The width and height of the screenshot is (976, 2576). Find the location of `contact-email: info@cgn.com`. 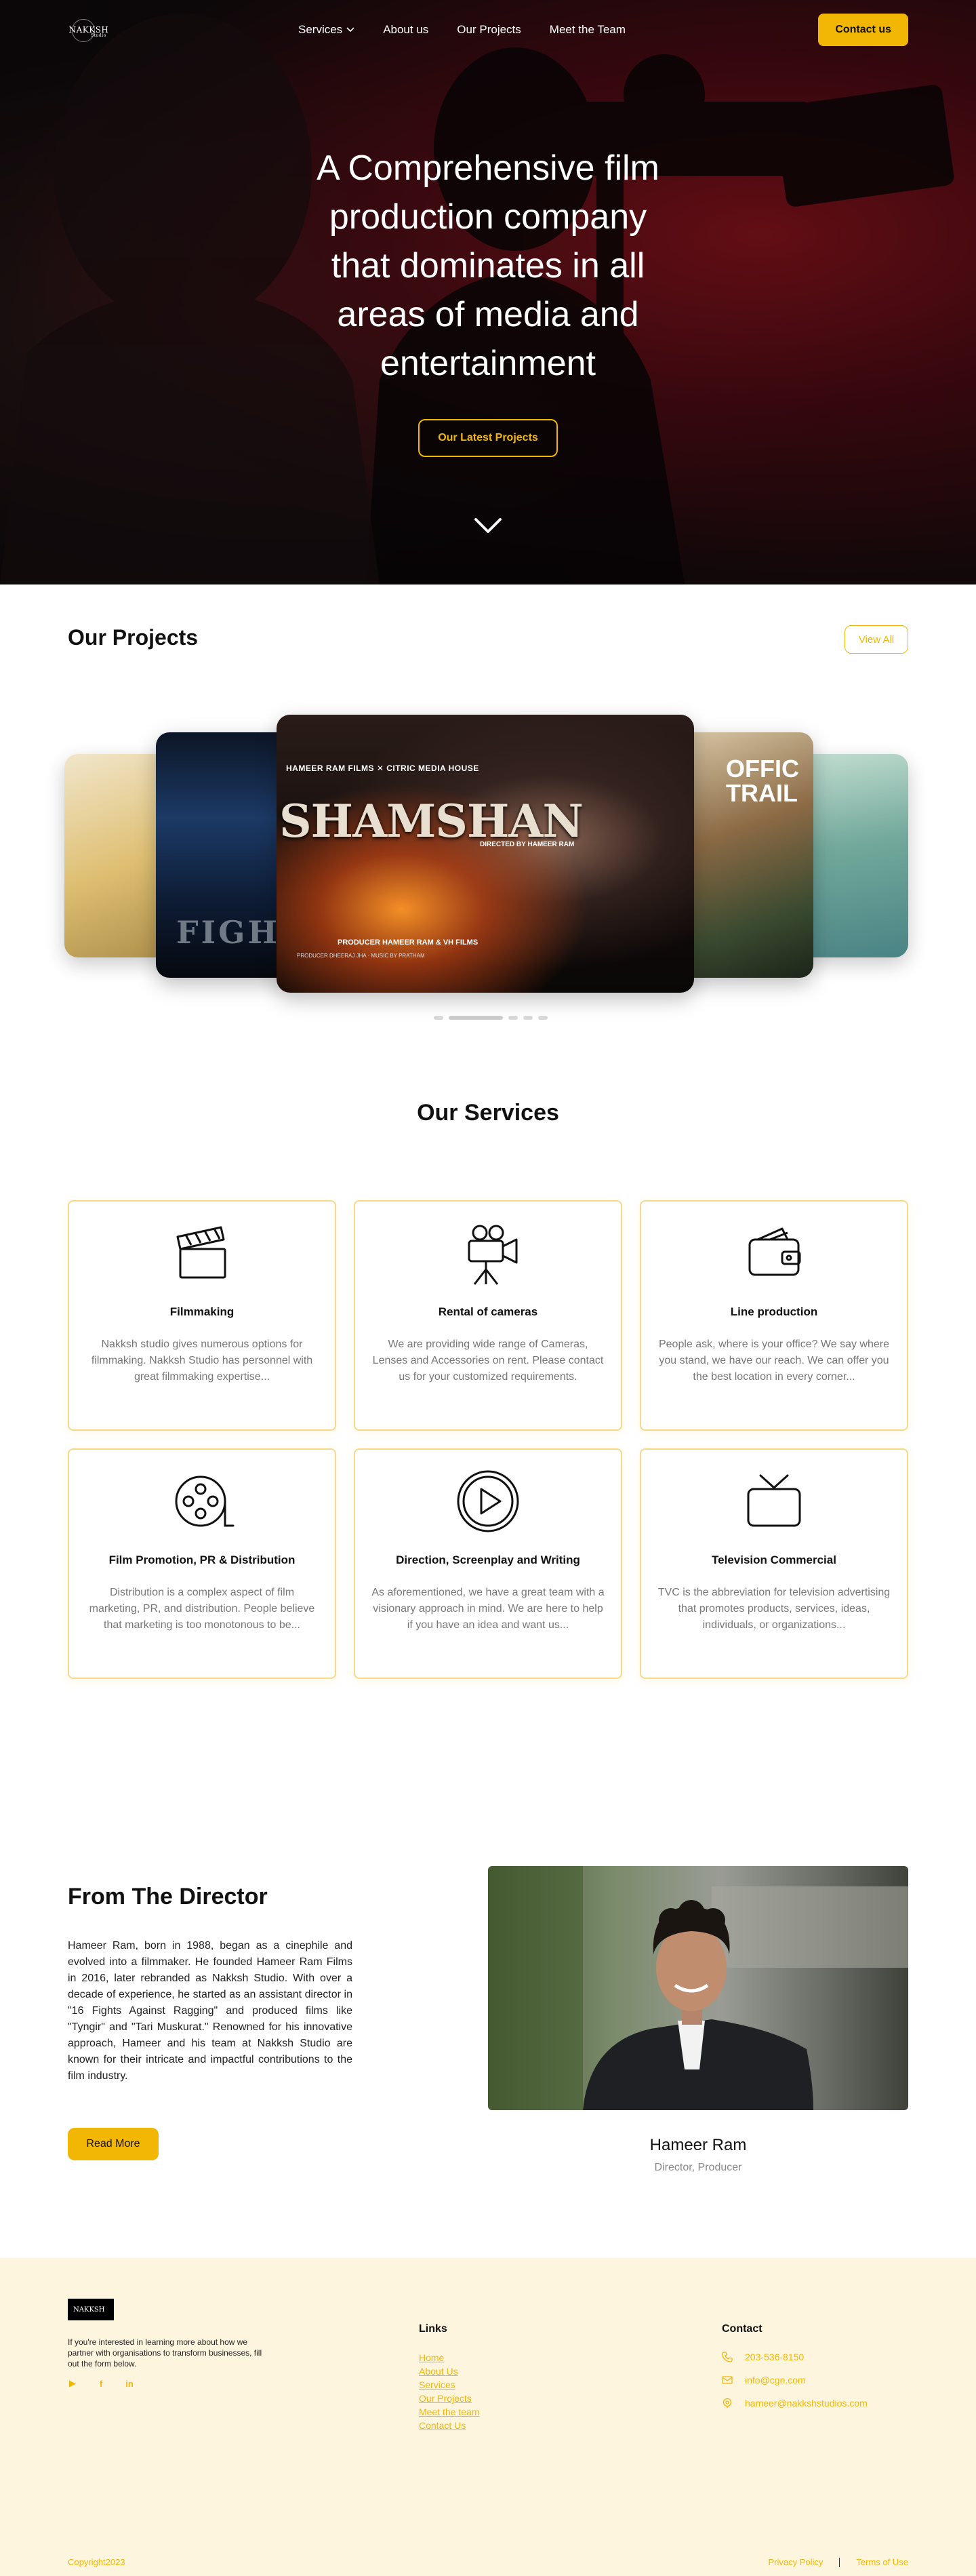

contact-email: info@cgn.com is located at coordinates (795, 2380).